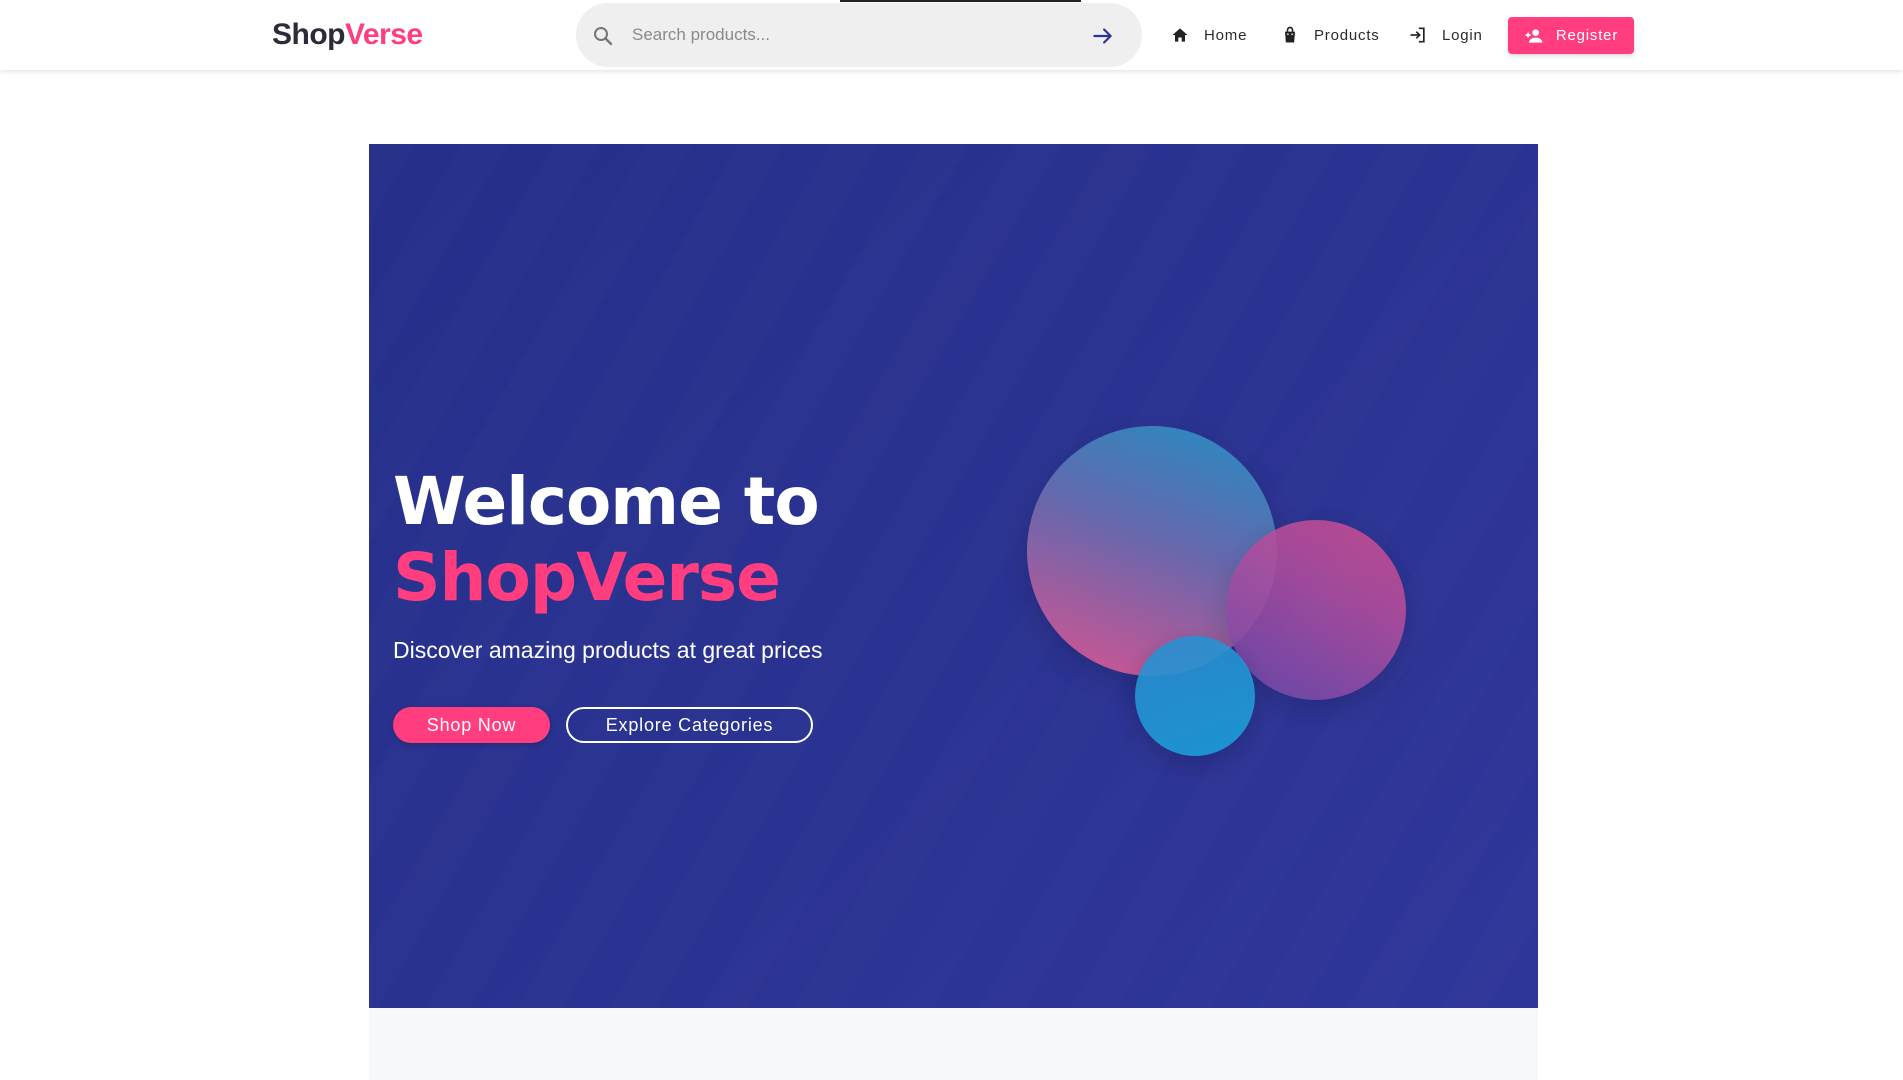 This screenshot has height=1080, width=1903. I want to click on hero-title: Welcome to ShopVerse, so click(606, 539).